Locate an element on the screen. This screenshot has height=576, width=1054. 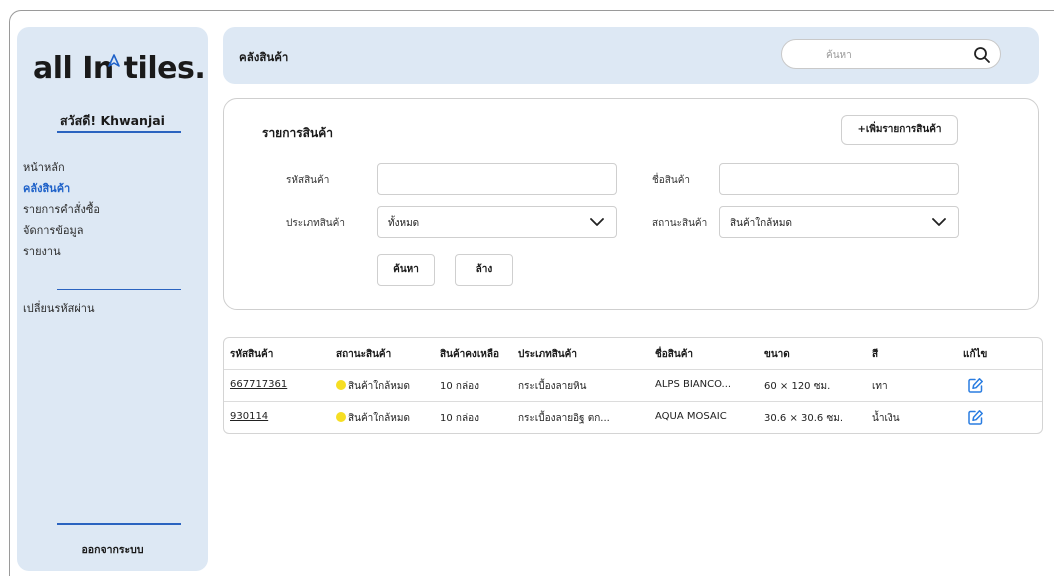
sidebar-item-inventory: คลังสินค้า is located at coordinates (61, 188).